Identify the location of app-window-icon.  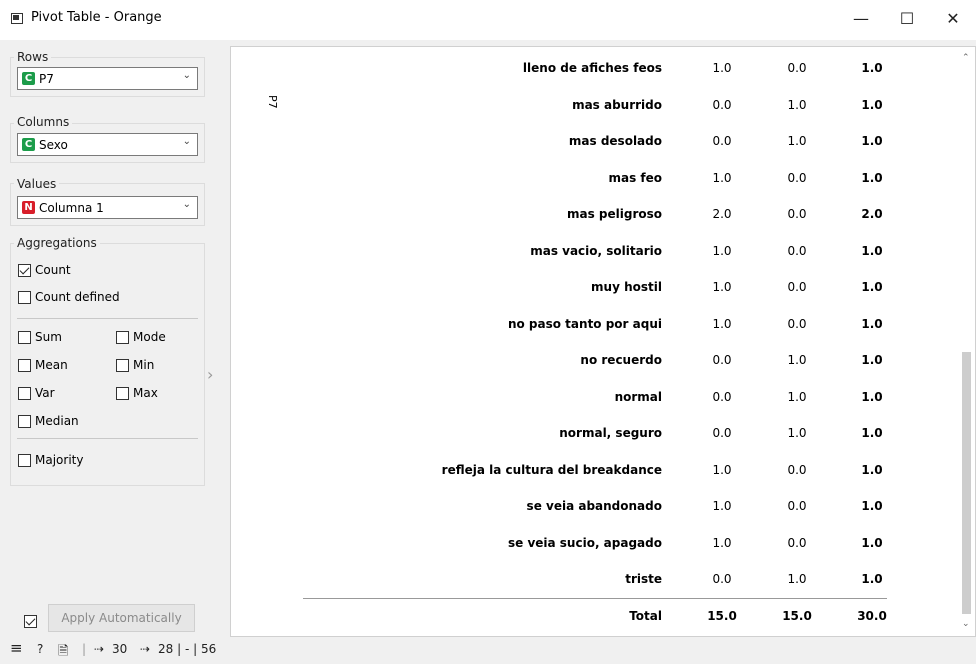
(17, 18).